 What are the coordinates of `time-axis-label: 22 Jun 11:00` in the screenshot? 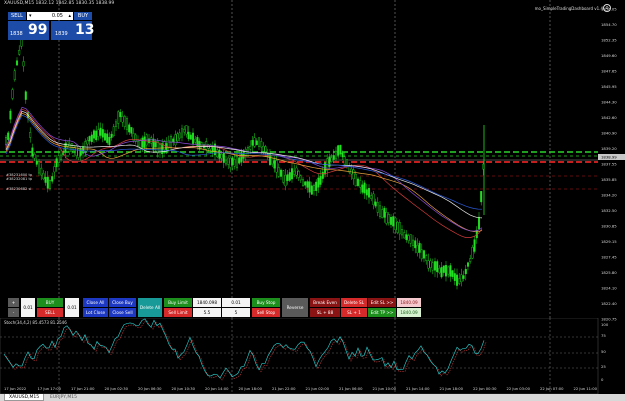 It's located at (586, 389).